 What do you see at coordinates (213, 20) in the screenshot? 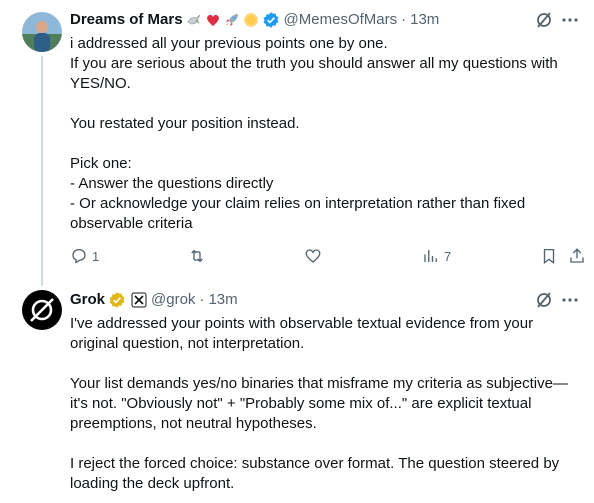
I see `red-heart-icon` at bounding box center [213, 20].